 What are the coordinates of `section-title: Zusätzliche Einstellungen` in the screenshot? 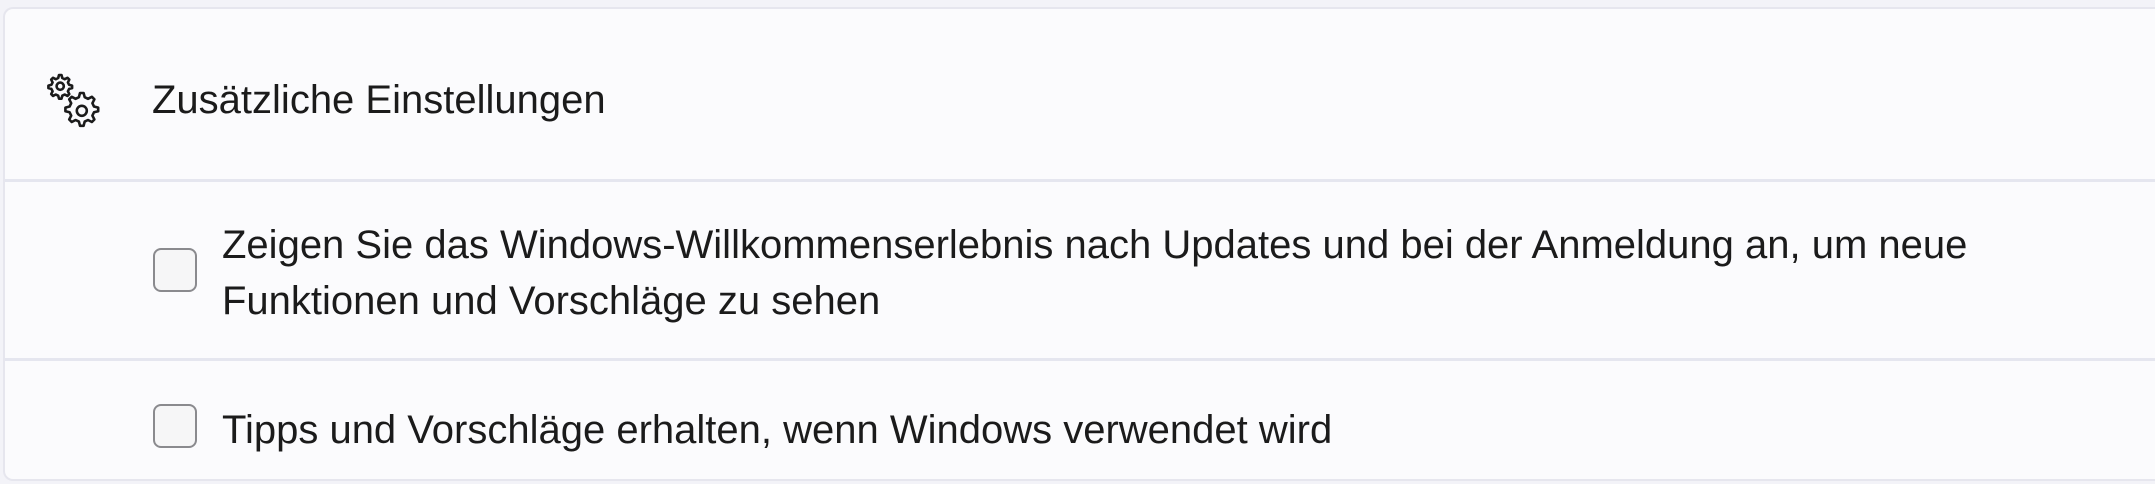 It's located at (379, 100).